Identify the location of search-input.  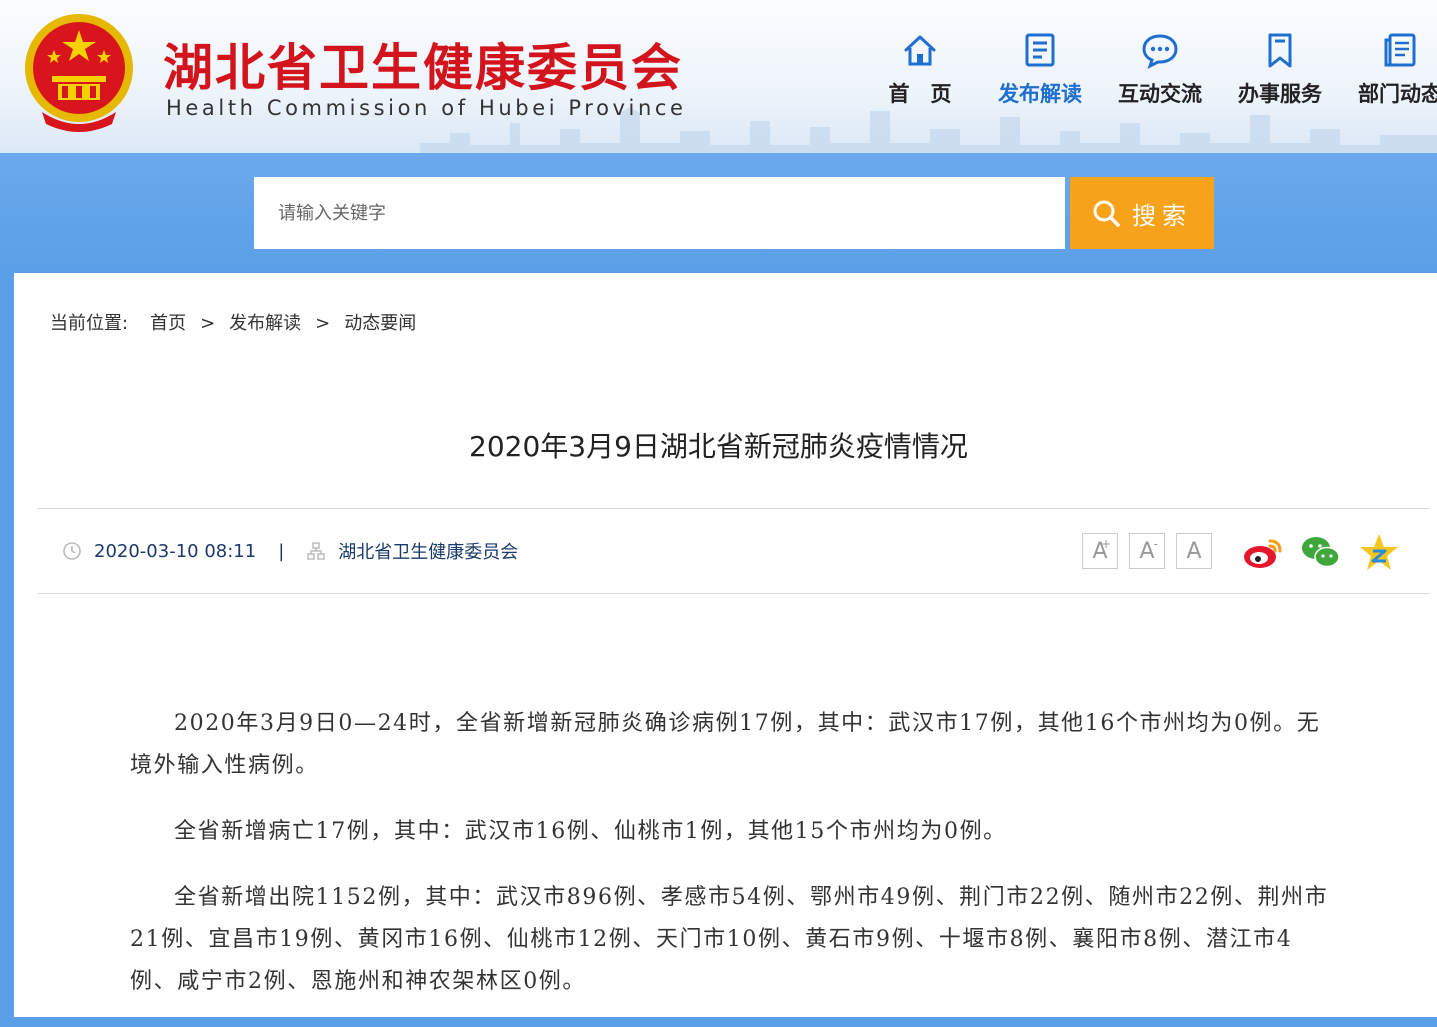
(659, 213).